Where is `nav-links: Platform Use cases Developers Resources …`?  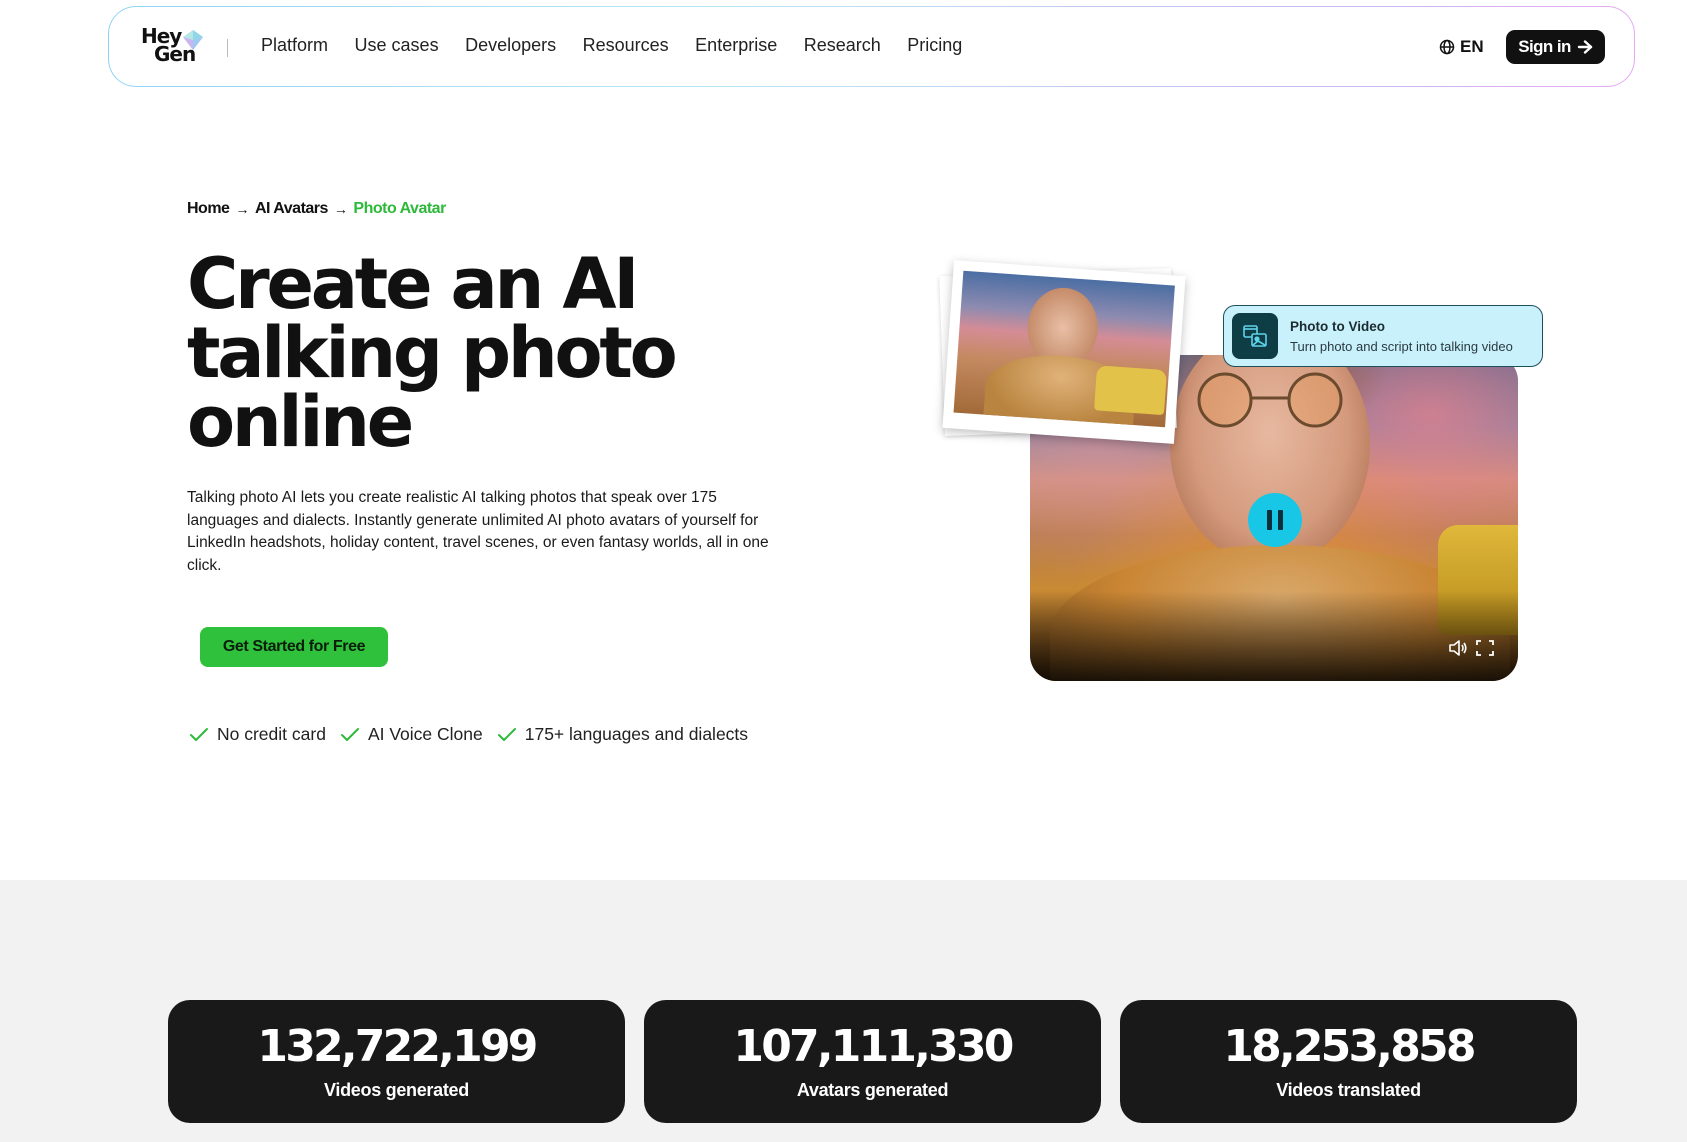 nav-links: Platform Use cases Developers Resources … is located at coordinates (625, 45).